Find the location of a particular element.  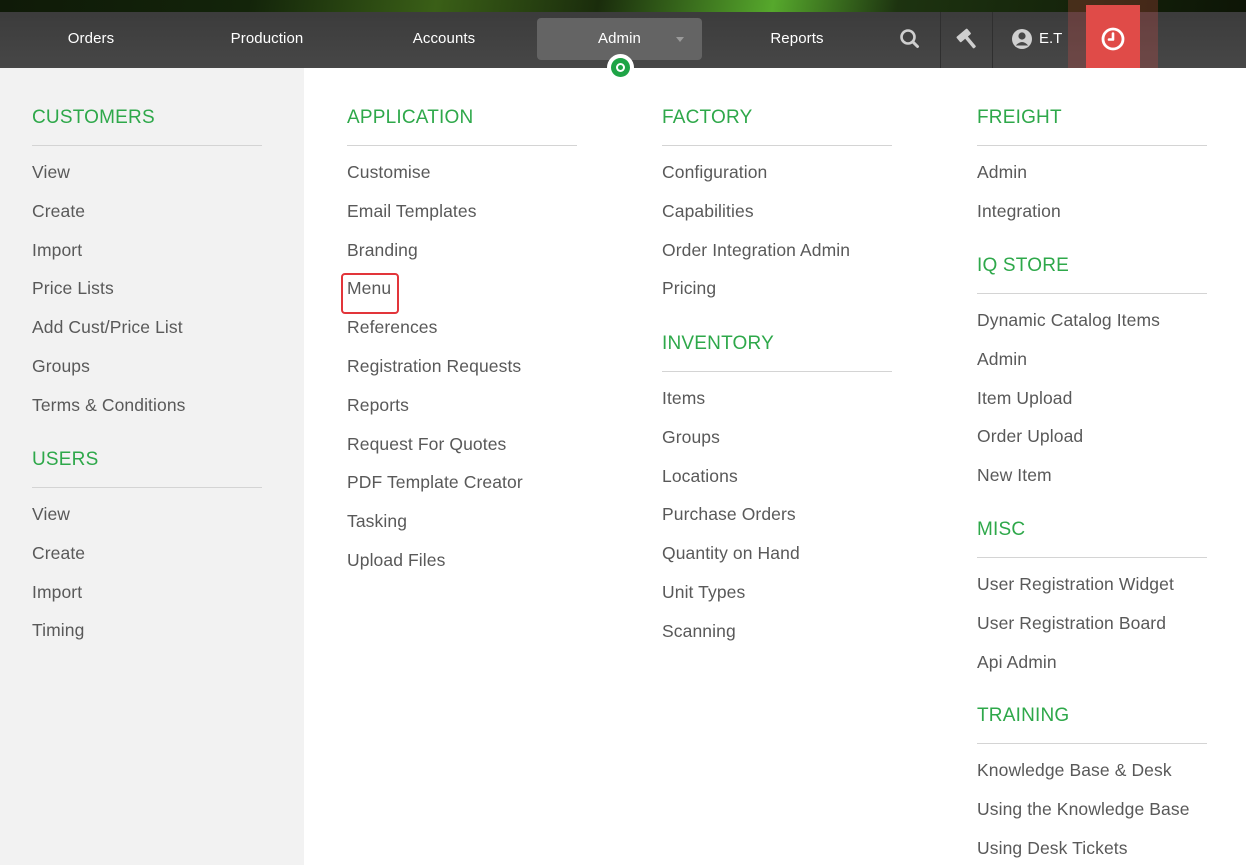

menu-item-new-item: New Item is located at coordinates (1068, 482).